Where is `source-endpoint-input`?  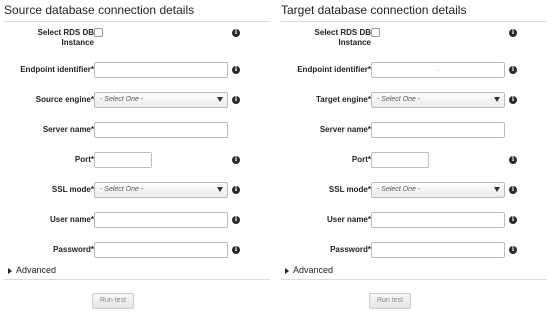 source-endpoint-input is located at coordinates (161, 70).